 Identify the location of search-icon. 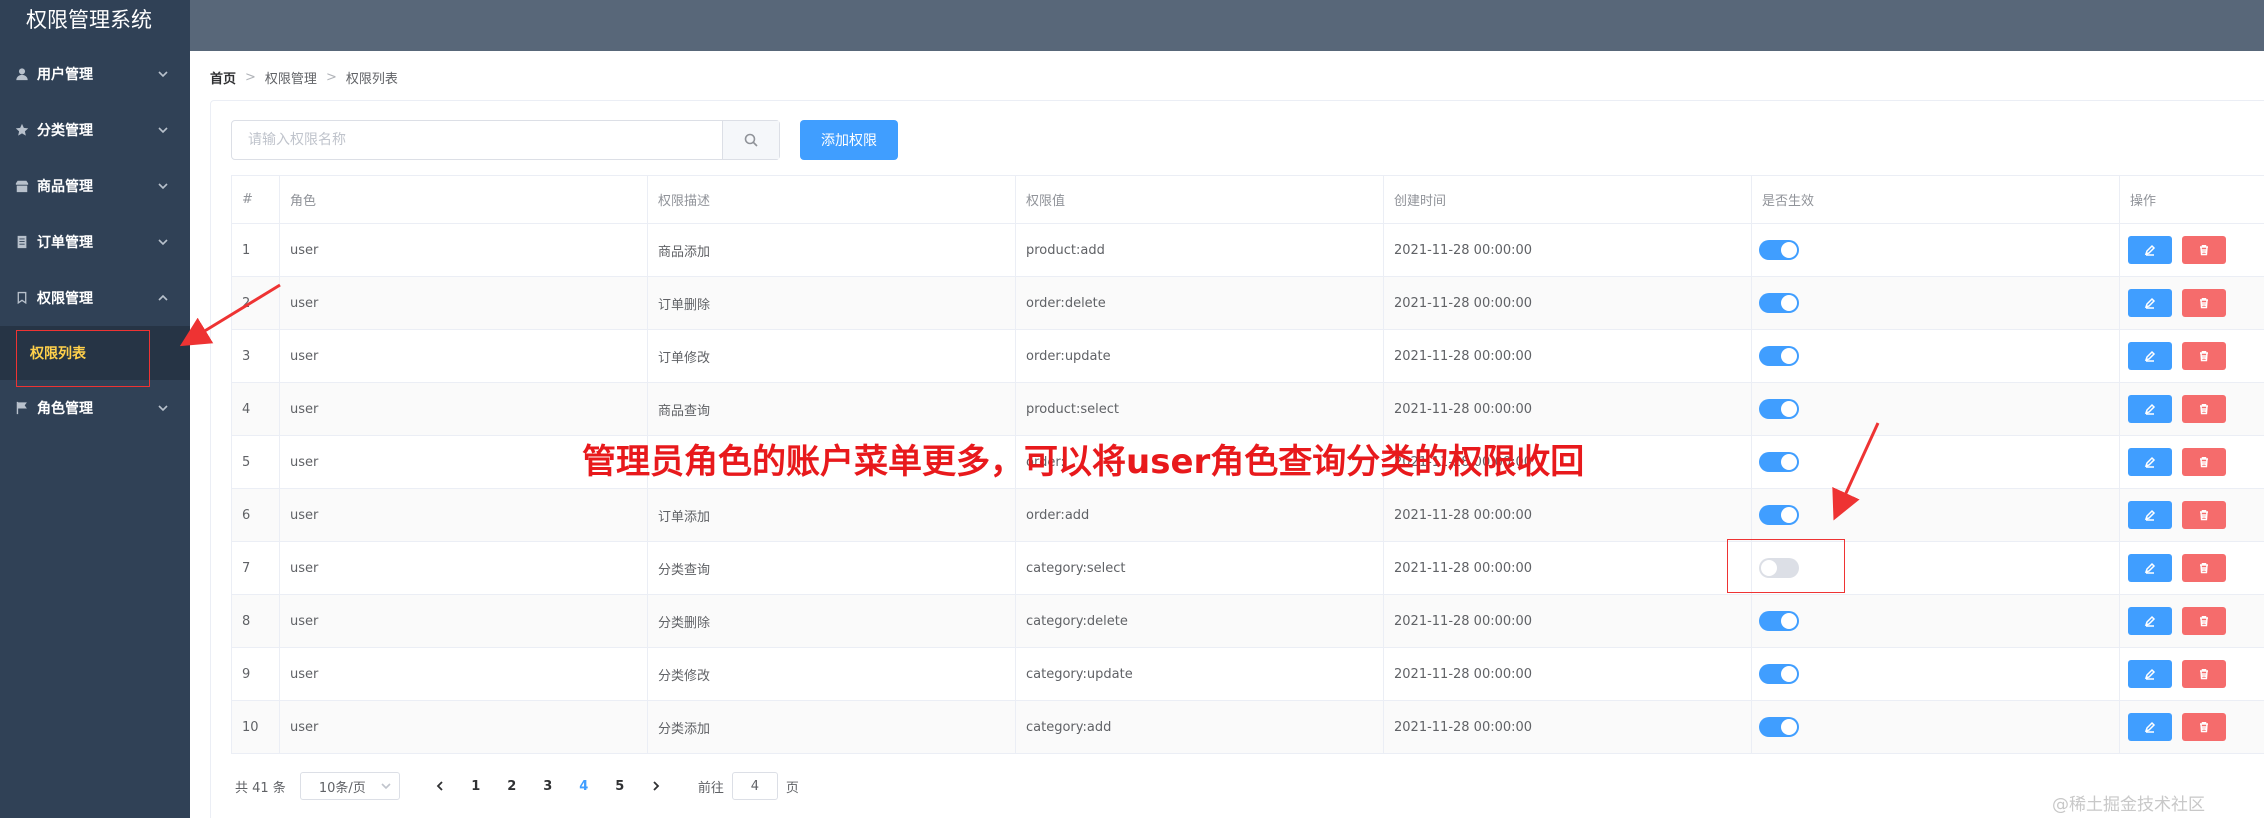
(751, 140).